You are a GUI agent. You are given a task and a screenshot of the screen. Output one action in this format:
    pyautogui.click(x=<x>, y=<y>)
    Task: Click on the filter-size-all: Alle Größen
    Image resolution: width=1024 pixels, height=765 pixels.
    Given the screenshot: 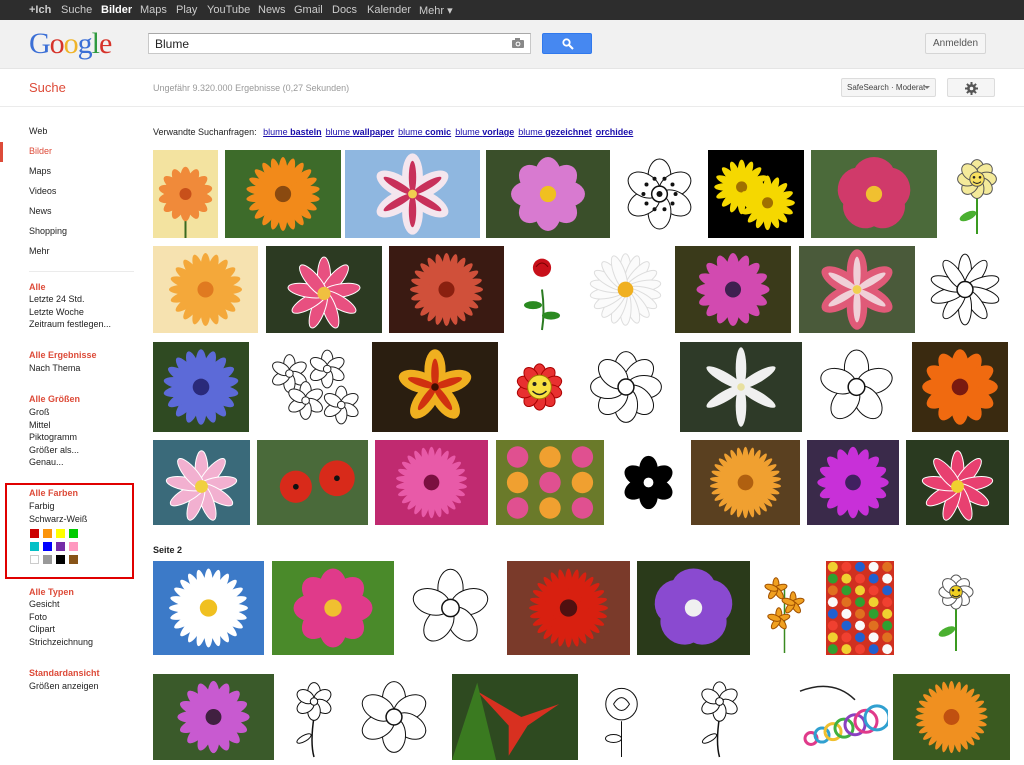 What is the action you would take?
    pyautogui.click(x=54, y=399)
    